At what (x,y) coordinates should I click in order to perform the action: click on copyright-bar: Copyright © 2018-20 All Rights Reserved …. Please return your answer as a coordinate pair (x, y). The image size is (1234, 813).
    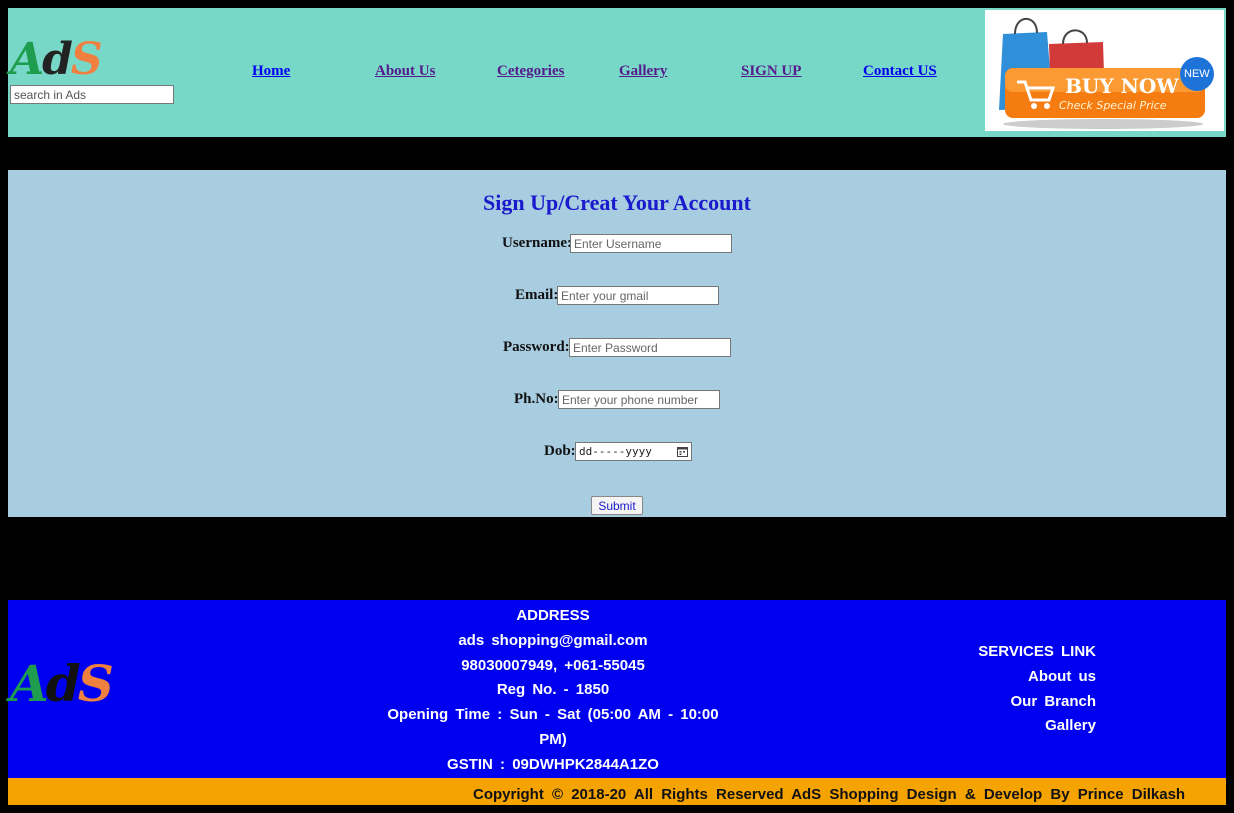
    Looking at the image, I should click on (617, 791).